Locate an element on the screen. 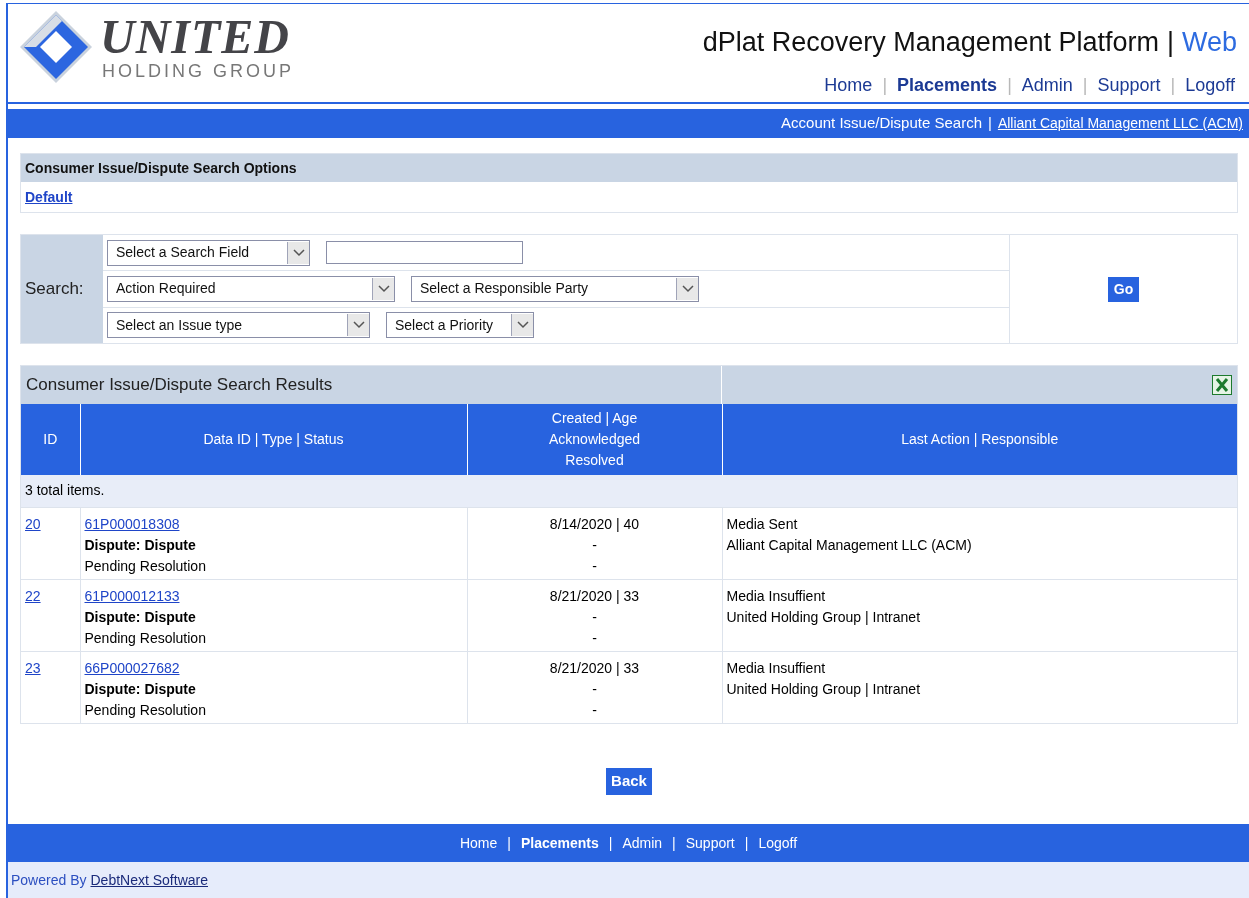 The image size is (1249, 898). data-id-link: 61P000018308 is located at coordinates (132, 524).